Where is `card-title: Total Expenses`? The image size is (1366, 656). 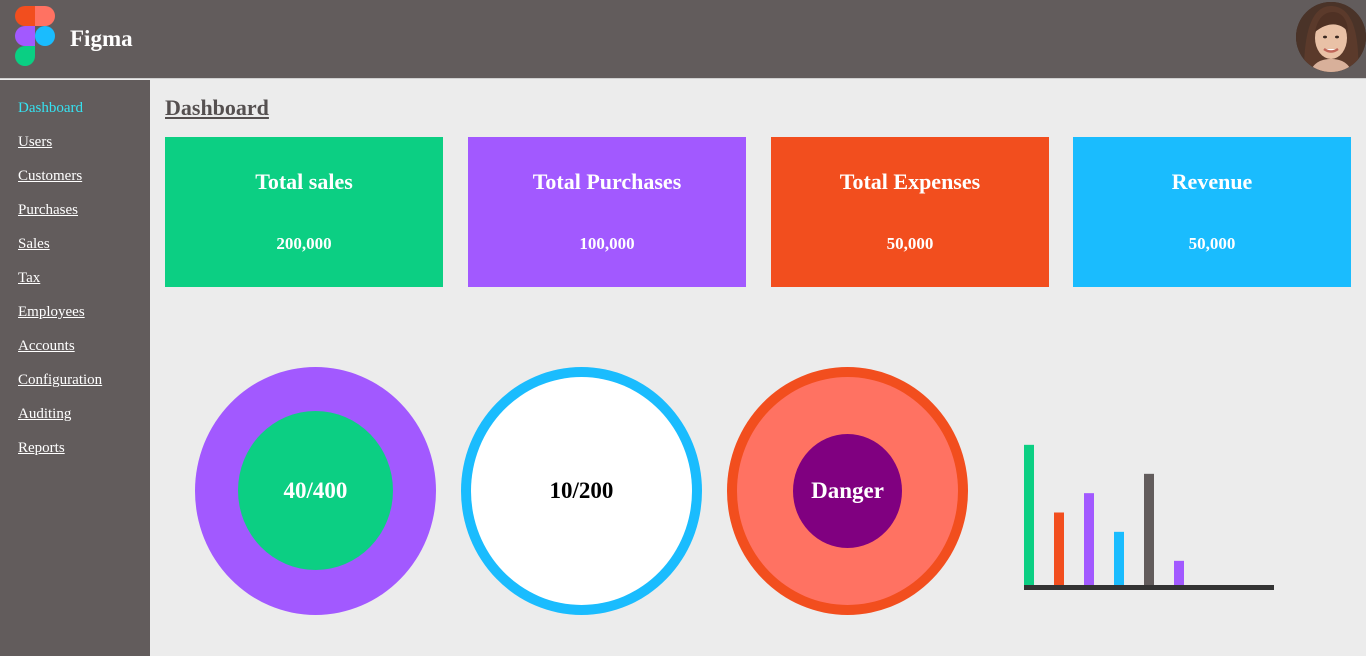
card-title: Total Expenses is located at coordinates (910, 181).